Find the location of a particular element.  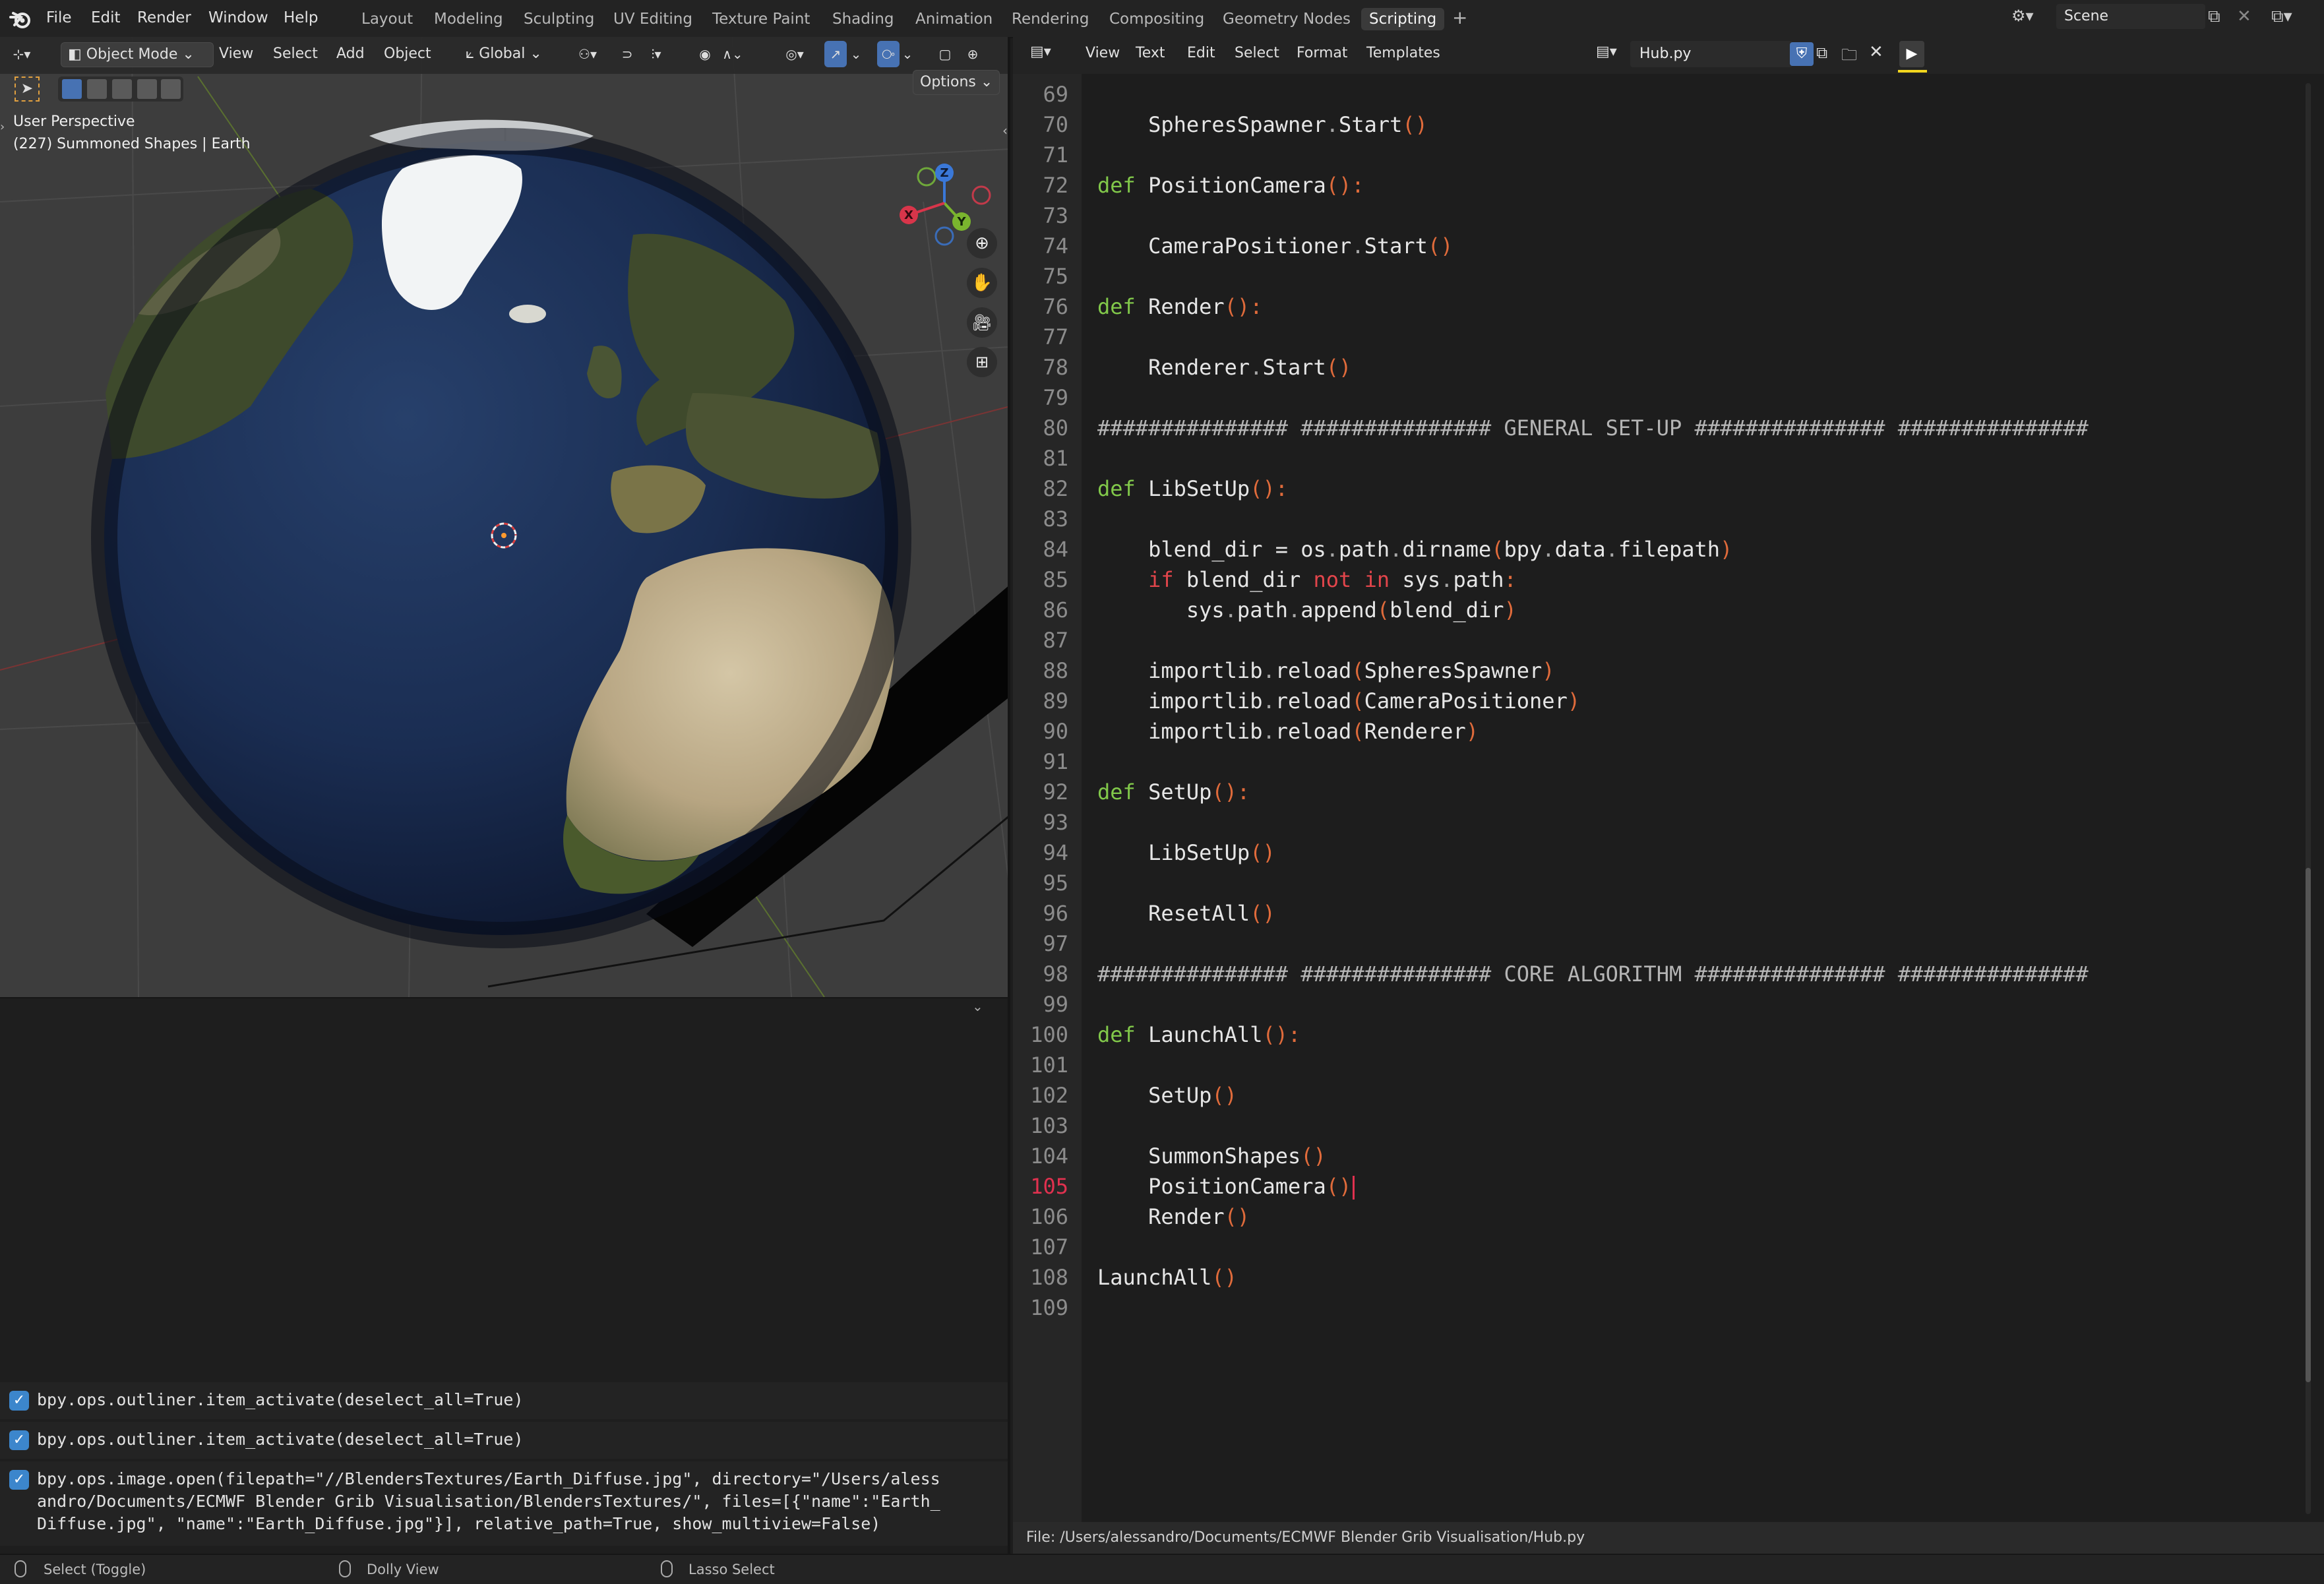

menu-render: Render is located at coordinates (164, 18).